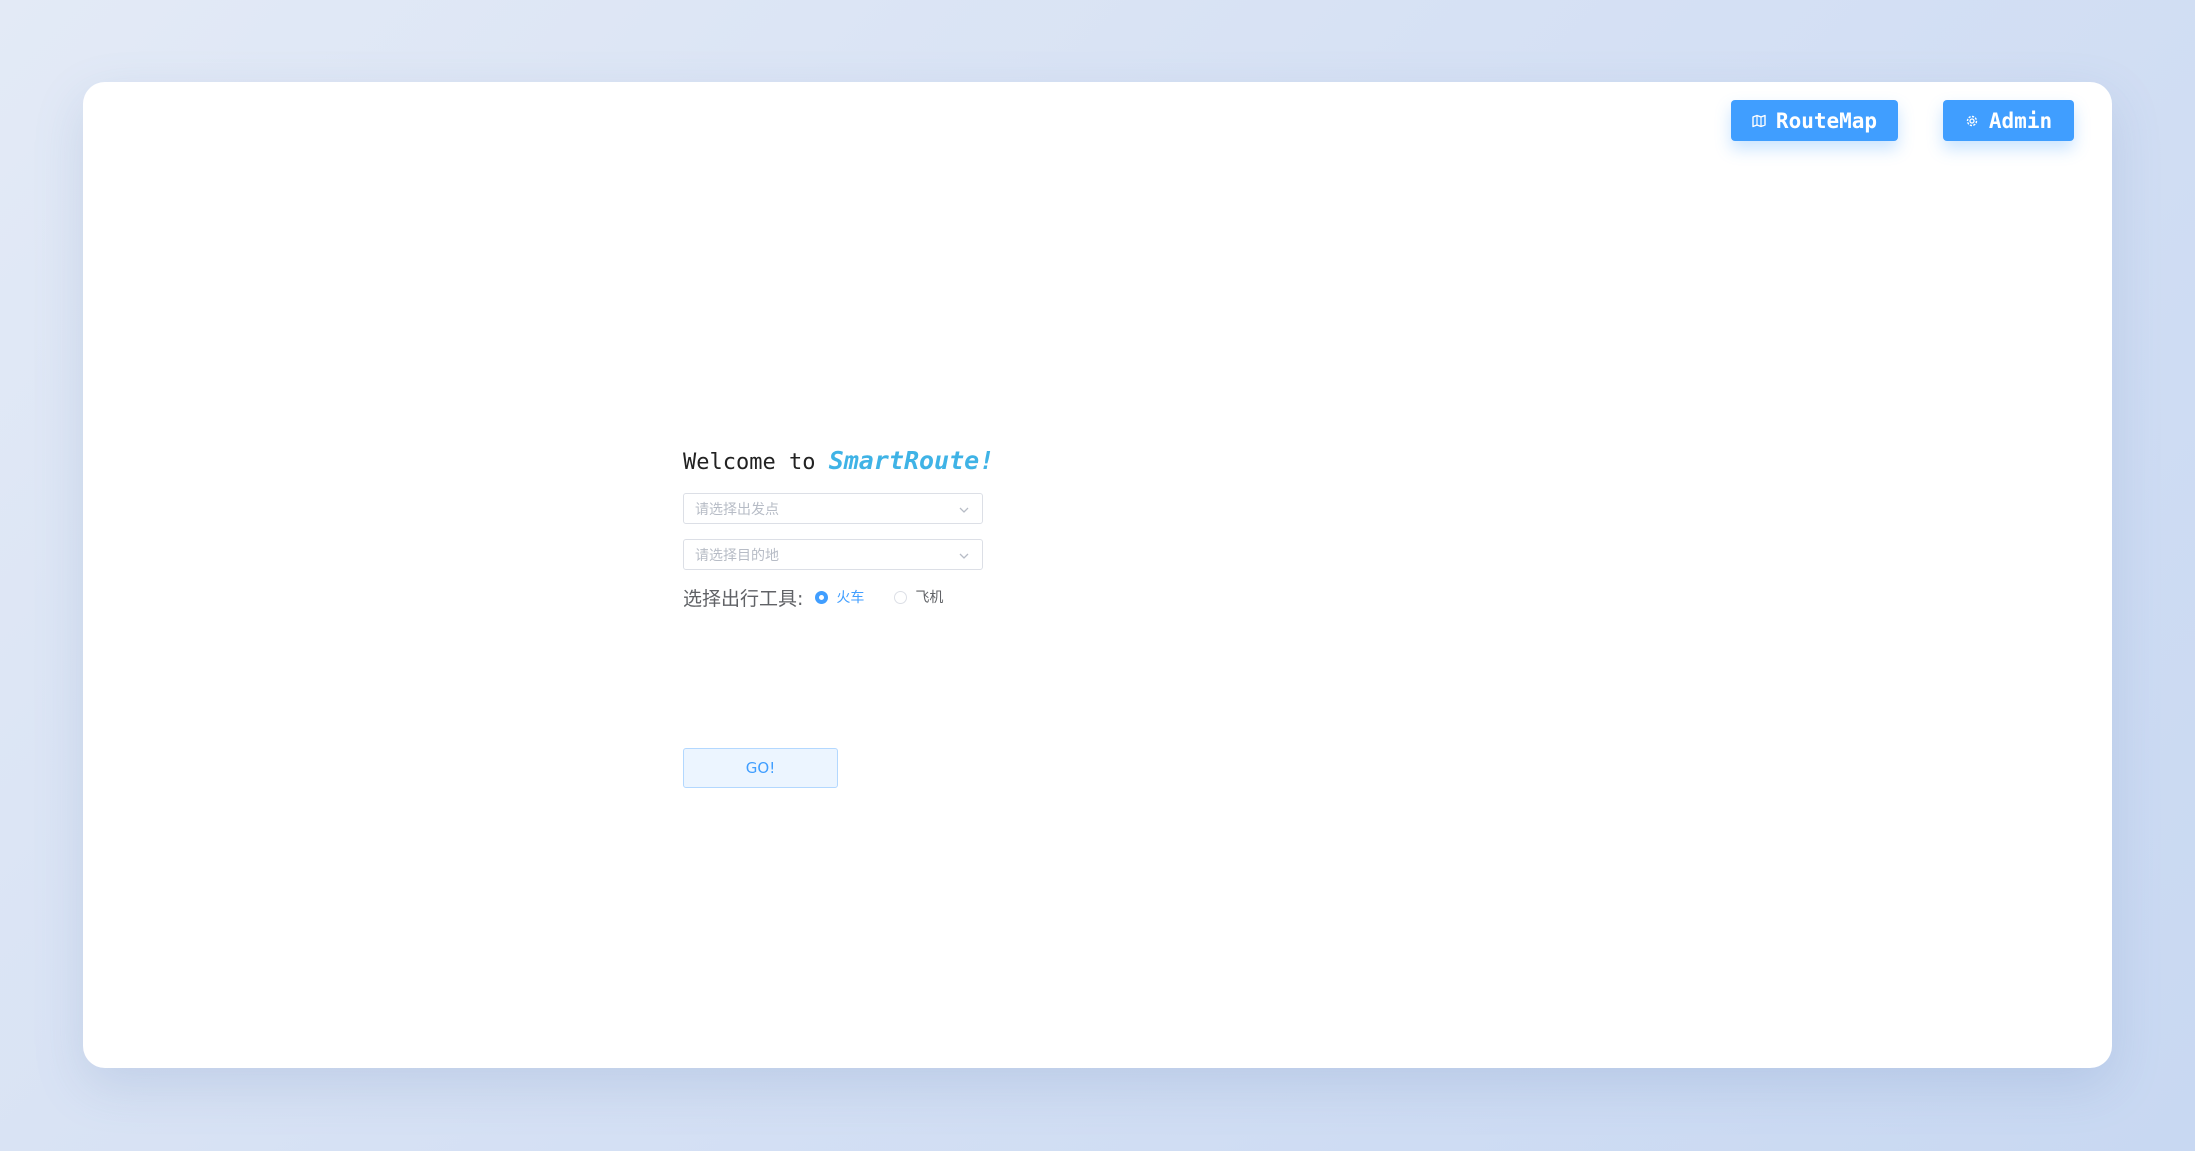 The height and width of the screenshot is (1151, 2195). I want to click on start-select: 请选择出发点, so click(833, 508).